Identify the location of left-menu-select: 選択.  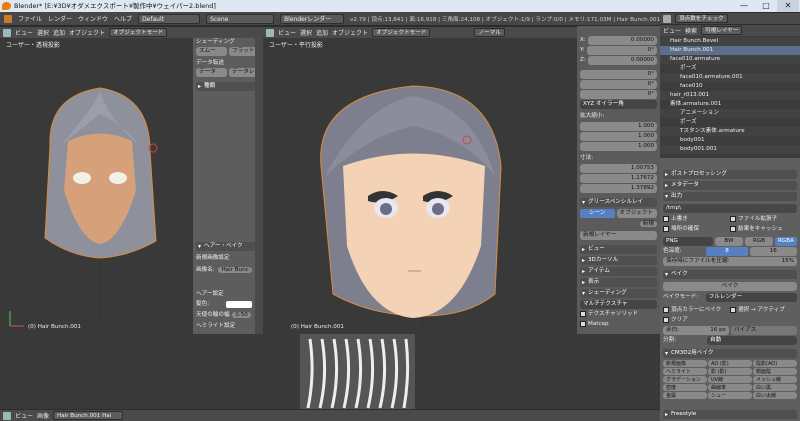
(43, 32).